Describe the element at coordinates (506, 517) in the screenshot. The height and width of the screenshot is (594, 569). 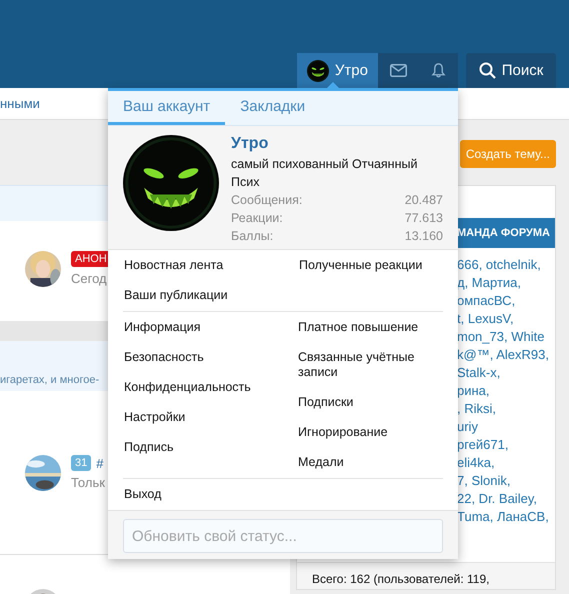
I see `member-names: Tuma, ЛанаСВ,` at that location.